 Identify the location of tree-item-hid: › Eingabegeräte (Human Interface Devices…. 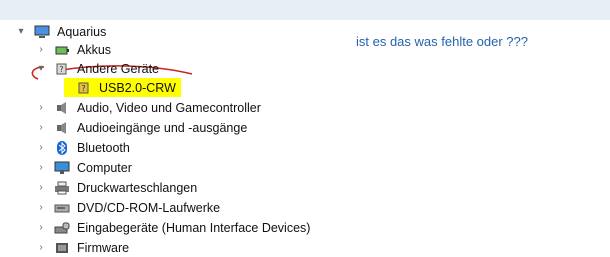
(172, 227).